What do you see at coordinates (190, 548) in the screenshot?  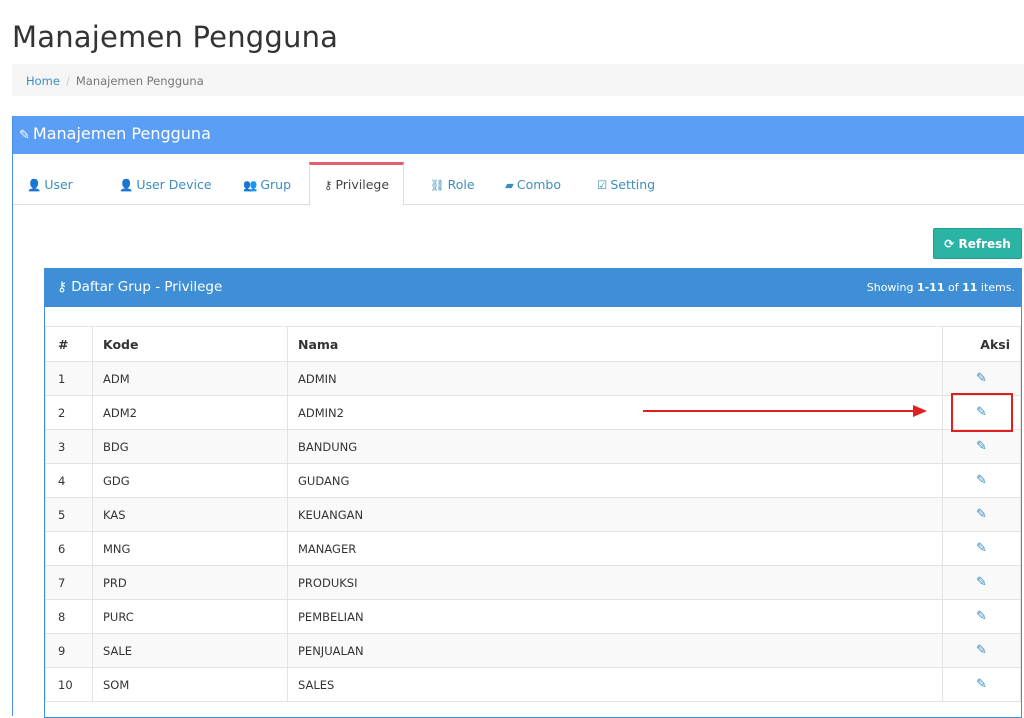 I see `row-kode: MNG` at bounding box center [190, 548].